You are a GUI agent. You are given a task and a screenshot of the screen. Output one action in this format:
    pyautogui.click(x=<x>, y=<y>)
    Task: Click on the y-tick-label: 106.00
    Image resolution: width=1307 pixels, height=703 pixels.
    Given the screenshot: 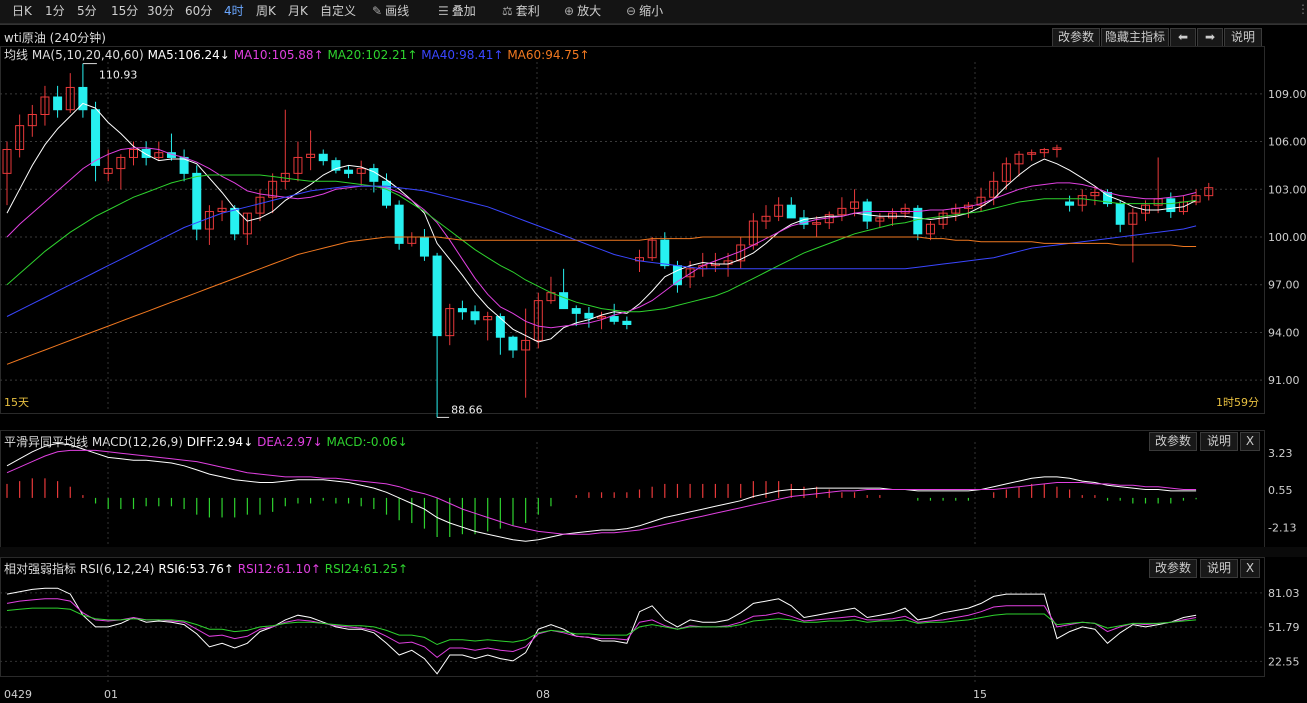 What is the action you would take?
    pyautogui.click(x=1287, y=142)
    